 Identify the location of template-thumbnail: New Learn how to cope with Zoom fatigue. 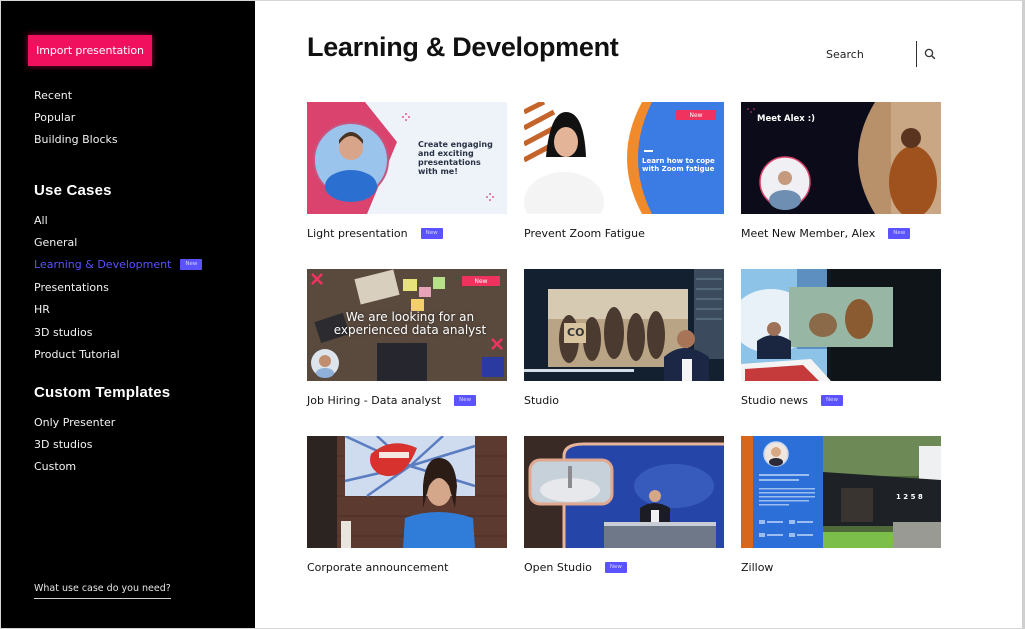
(624, 158).